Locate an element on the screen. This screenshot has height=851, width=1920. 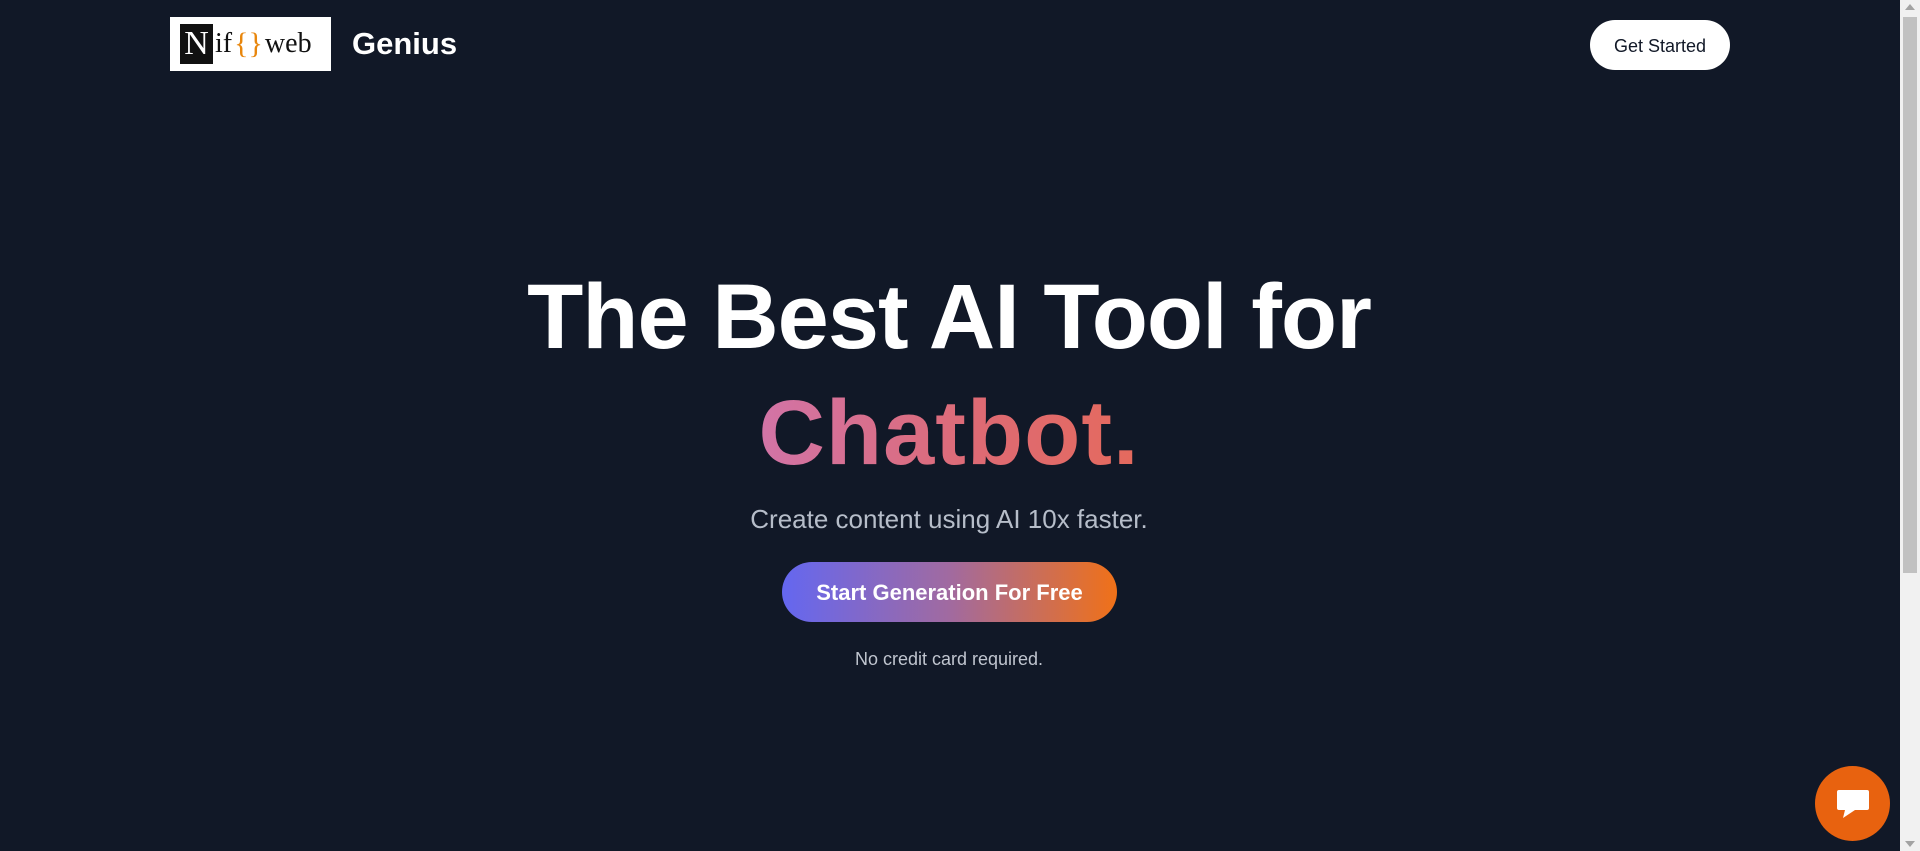
scroll-up-arrow-icon is located at coordinates (1910, 7).